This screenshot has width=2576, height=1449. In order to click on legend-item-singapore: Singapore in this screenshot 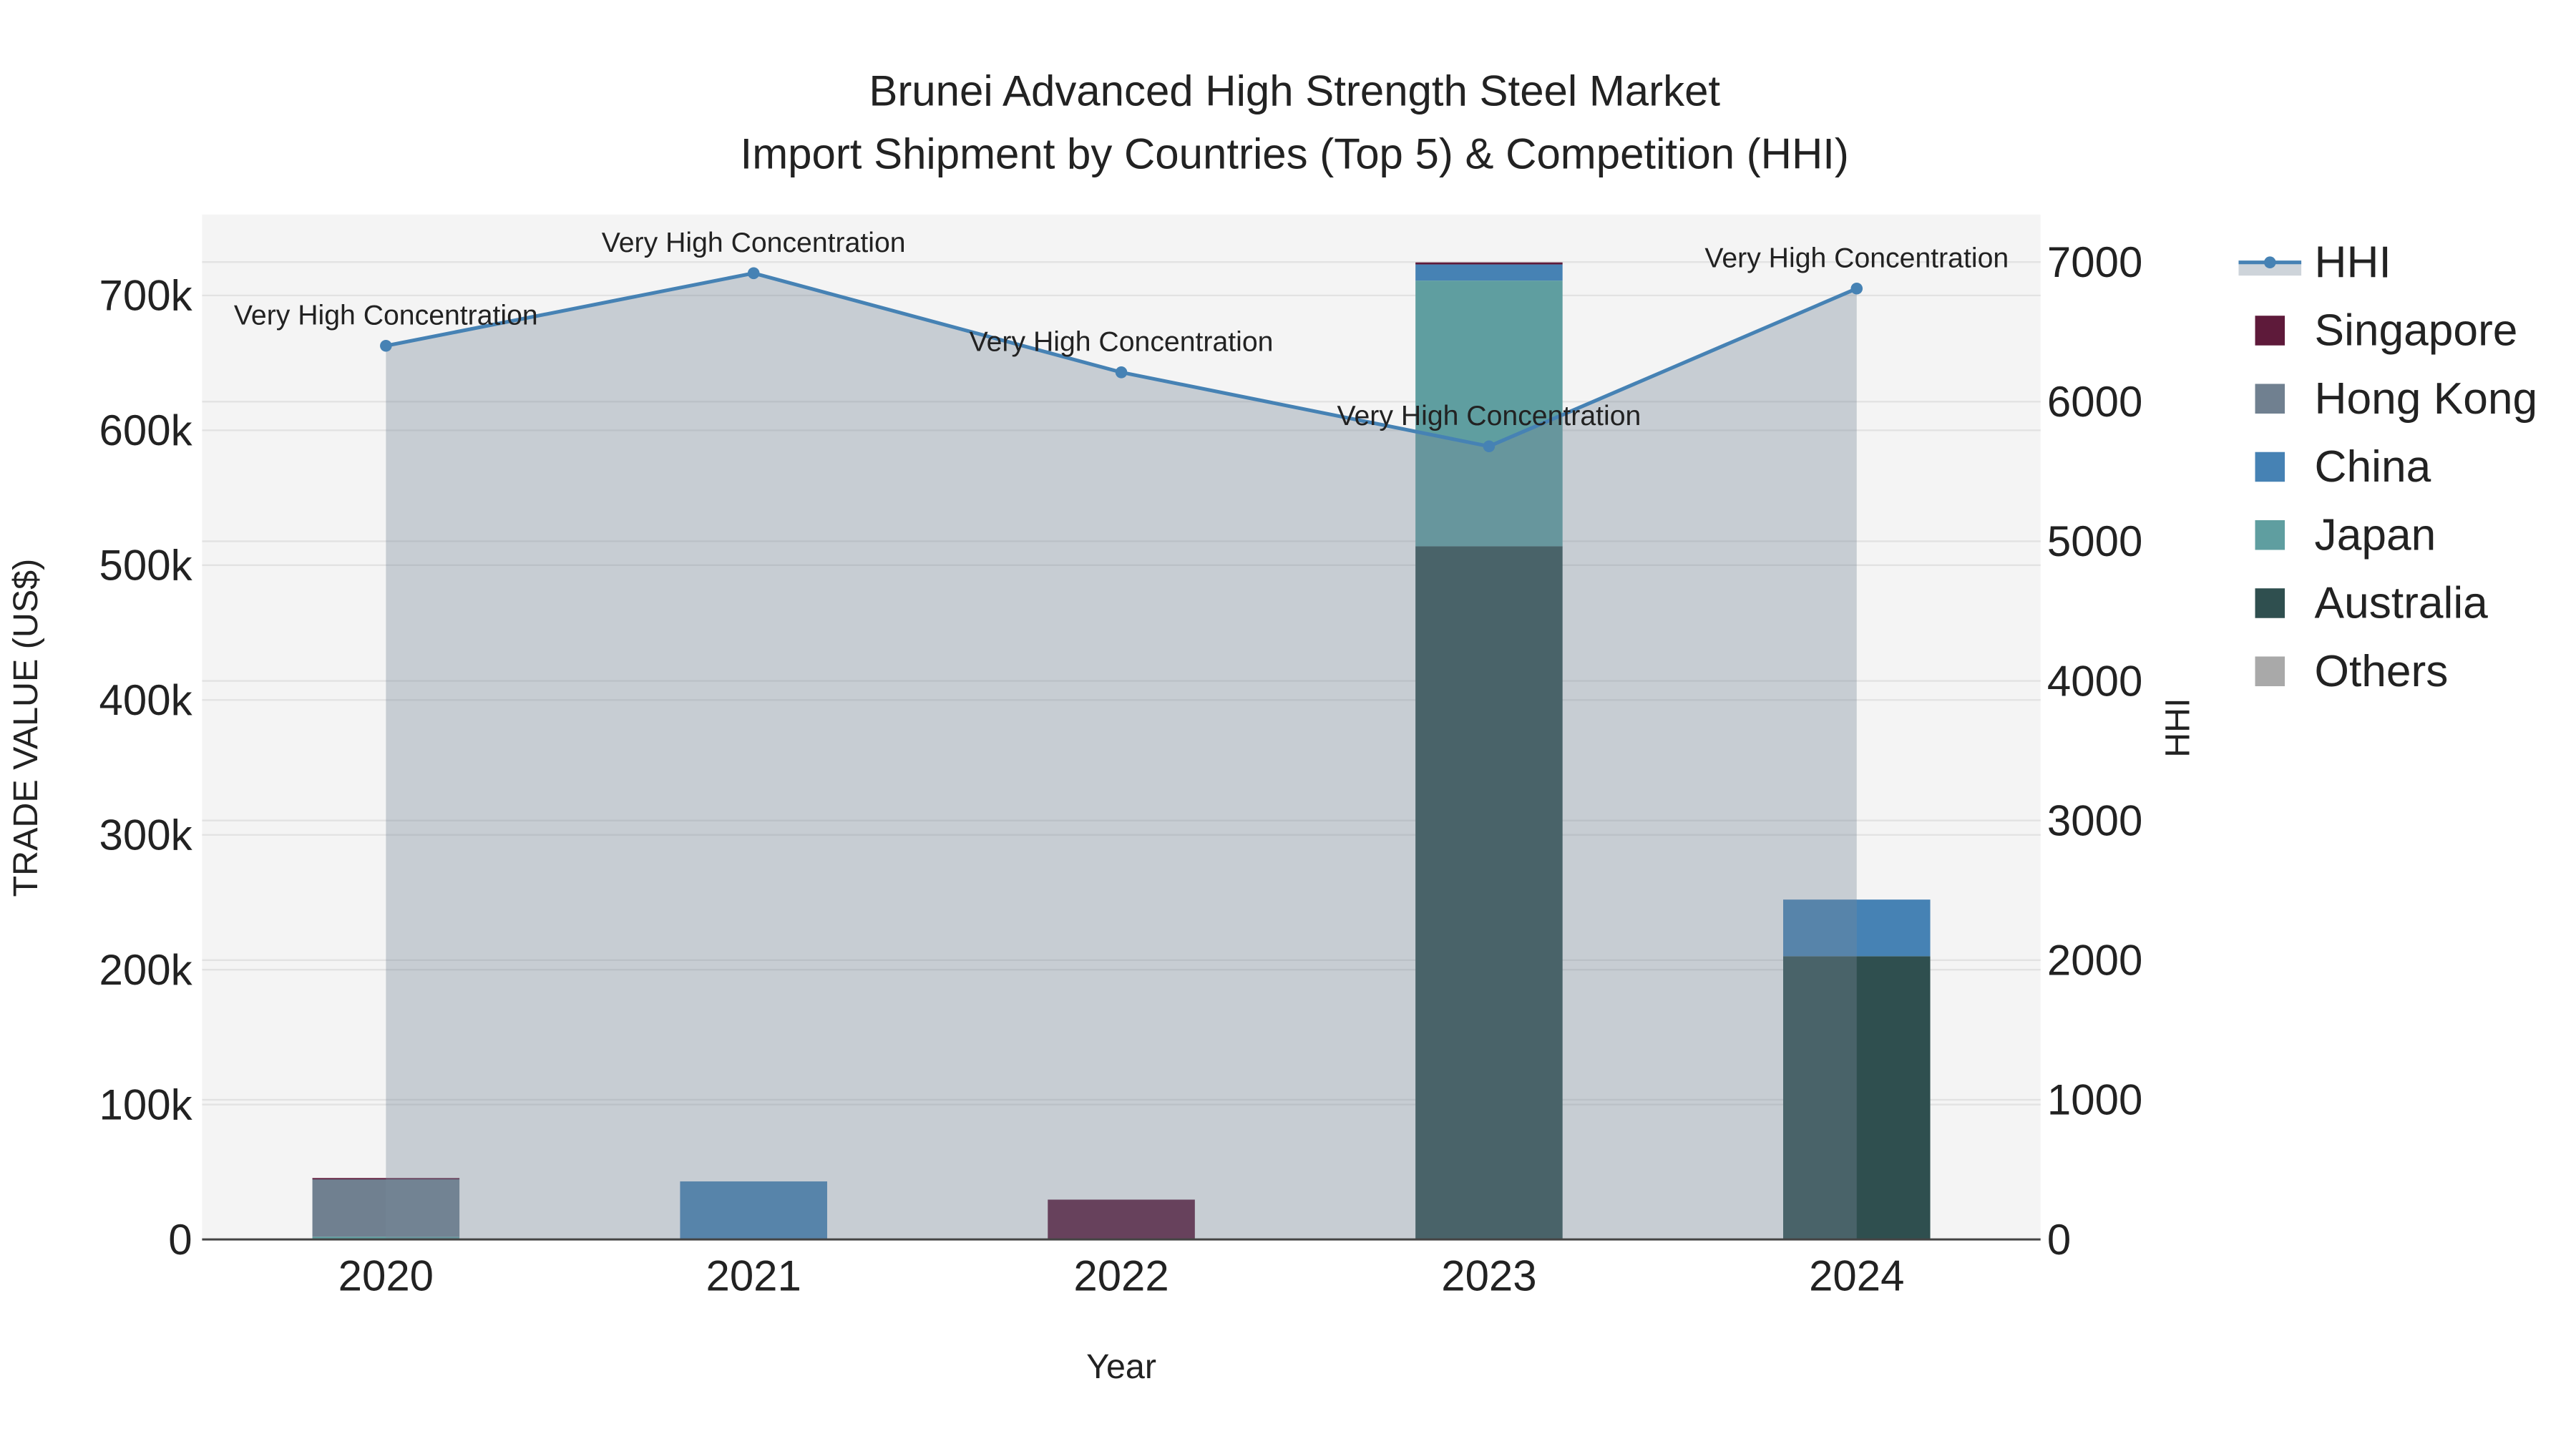, I will do `click(2386, 331)`.